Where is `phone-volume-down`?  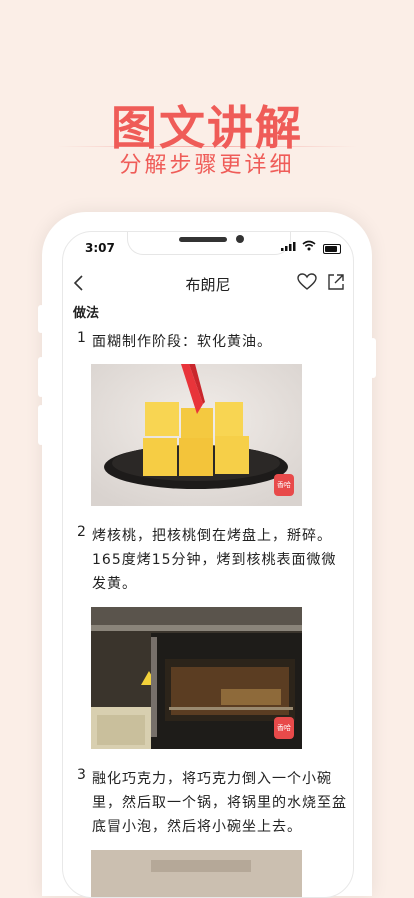
phone-volume-down is located at coordinates (41, 425).